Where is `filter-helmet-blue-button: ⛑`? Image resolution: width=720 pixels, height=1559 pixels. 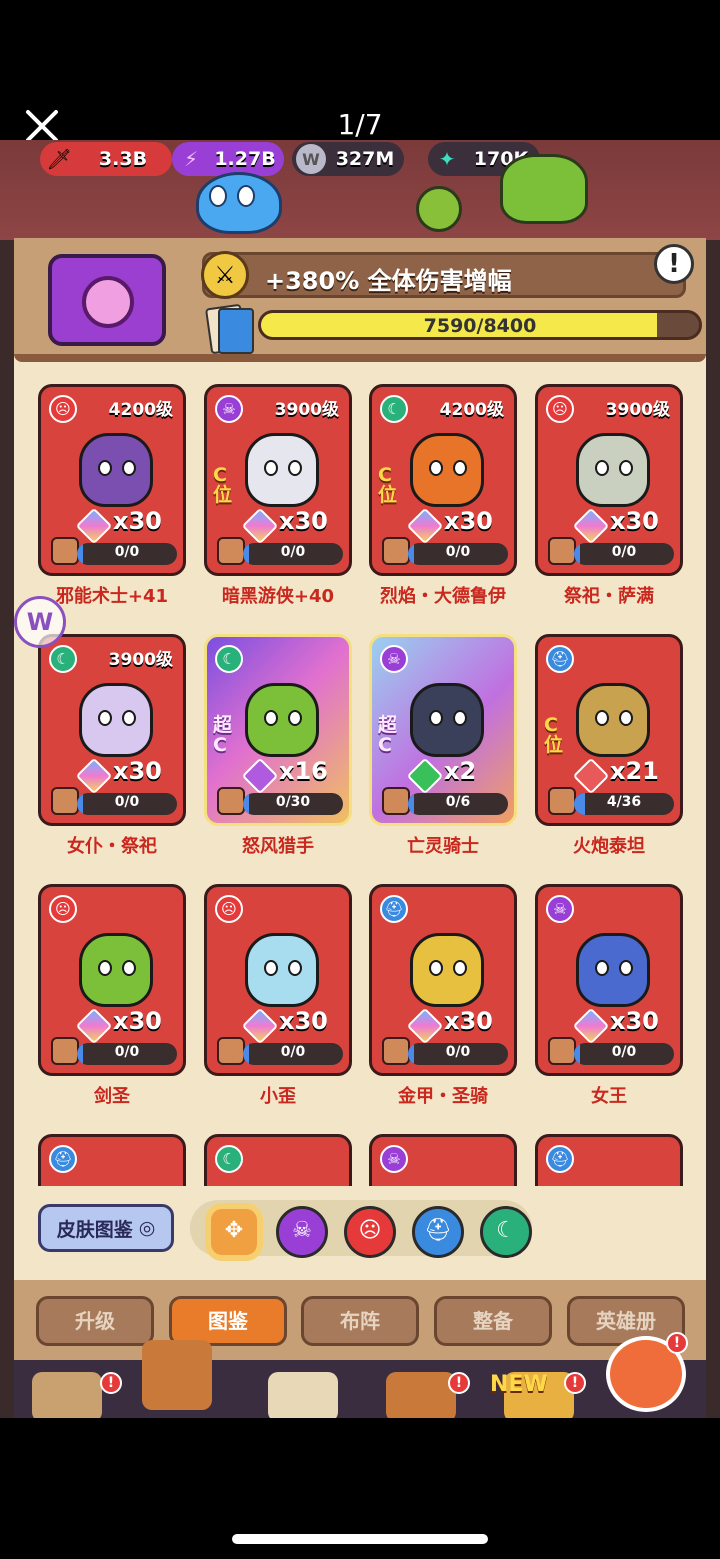 filter-helmet-blue-button: ⛑ is located at coordinates (438, 1232).